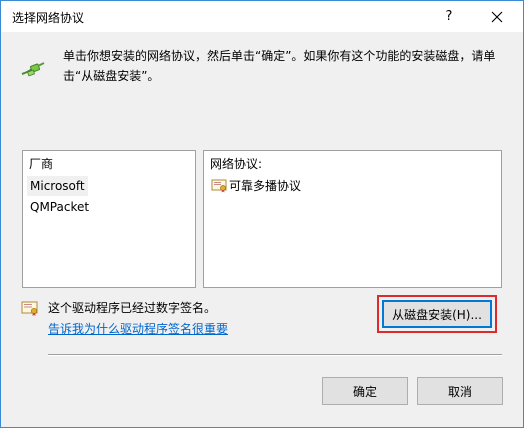 Image resolution: width=524 pixels, height=428 pixels. Describe the element at coordinates (262, 16) in the screenshot. I see `title-bar: 选择网络协议 ?` at that location.